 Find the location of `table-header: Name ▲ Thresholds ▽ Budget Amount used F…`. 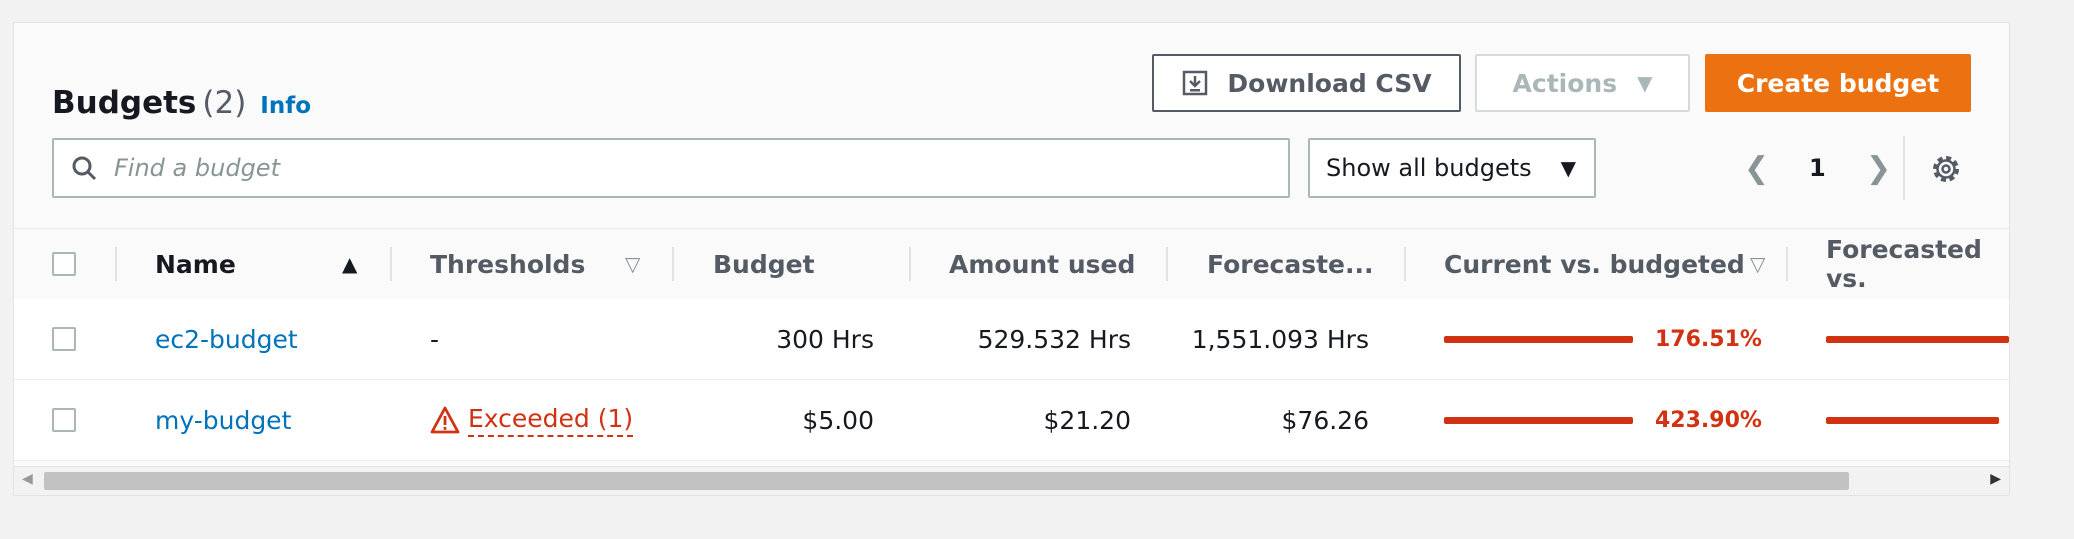

table-header: Name ▲ Thresholds ▽ Budget Amount used F… is located at coordinates (1011, 264).